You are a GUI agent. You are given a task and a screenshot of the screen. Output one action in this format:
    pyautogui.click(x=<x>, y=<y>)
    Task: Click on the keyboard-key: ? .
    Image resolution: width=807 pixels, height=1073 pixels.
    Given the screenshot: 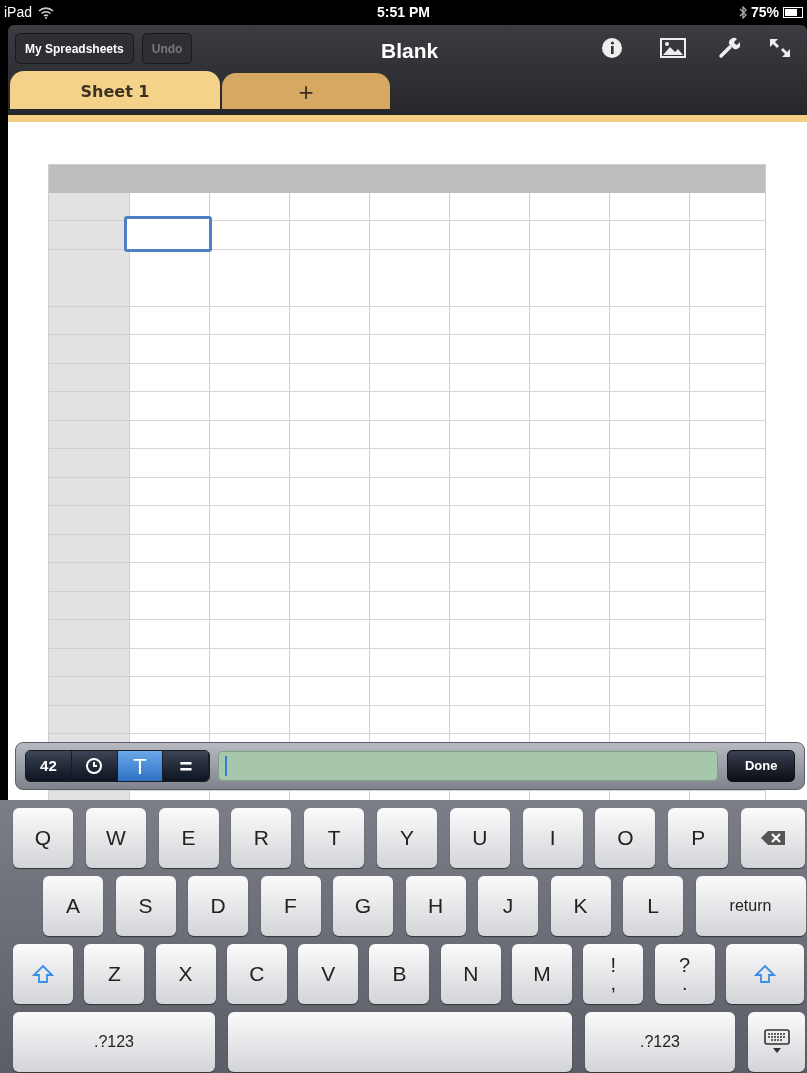 What is the action you would take?
    pyautogui.click(x=684, y=974)
    